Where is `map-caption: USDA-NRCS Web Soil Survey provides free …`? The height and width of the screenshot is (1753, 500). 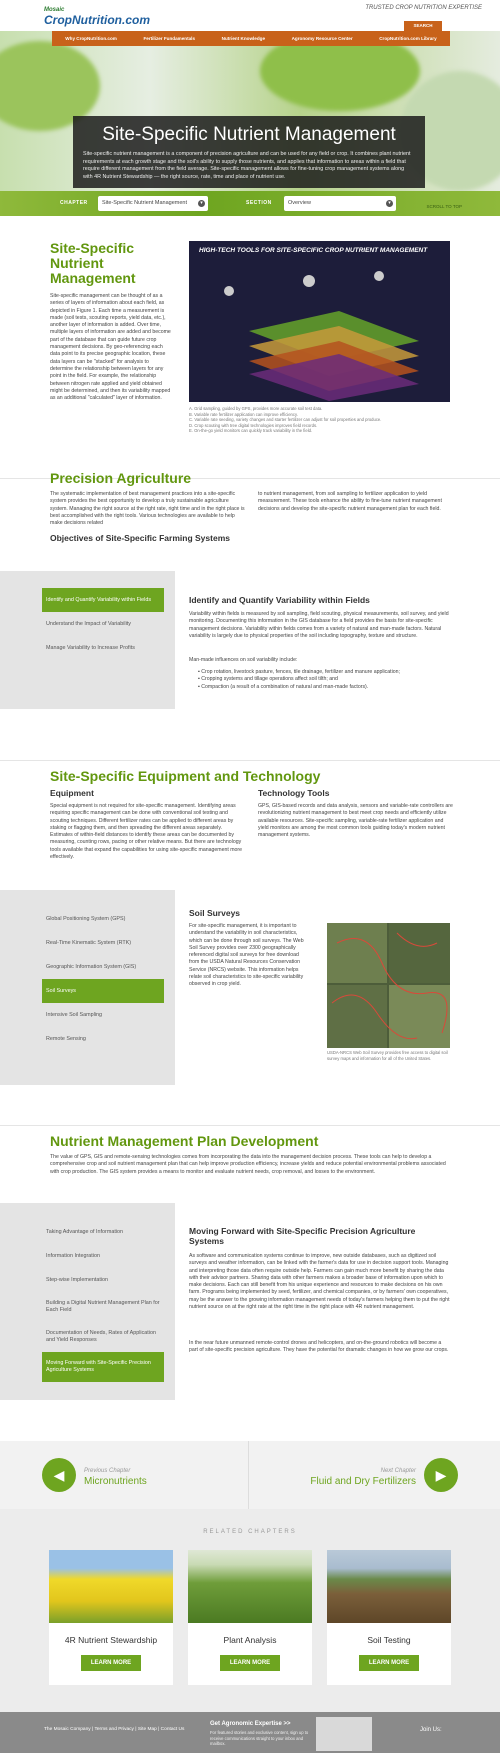 map-caption: USDA-NRCS Web Soil Survey provides free … is located at coordinates (387, 1055).